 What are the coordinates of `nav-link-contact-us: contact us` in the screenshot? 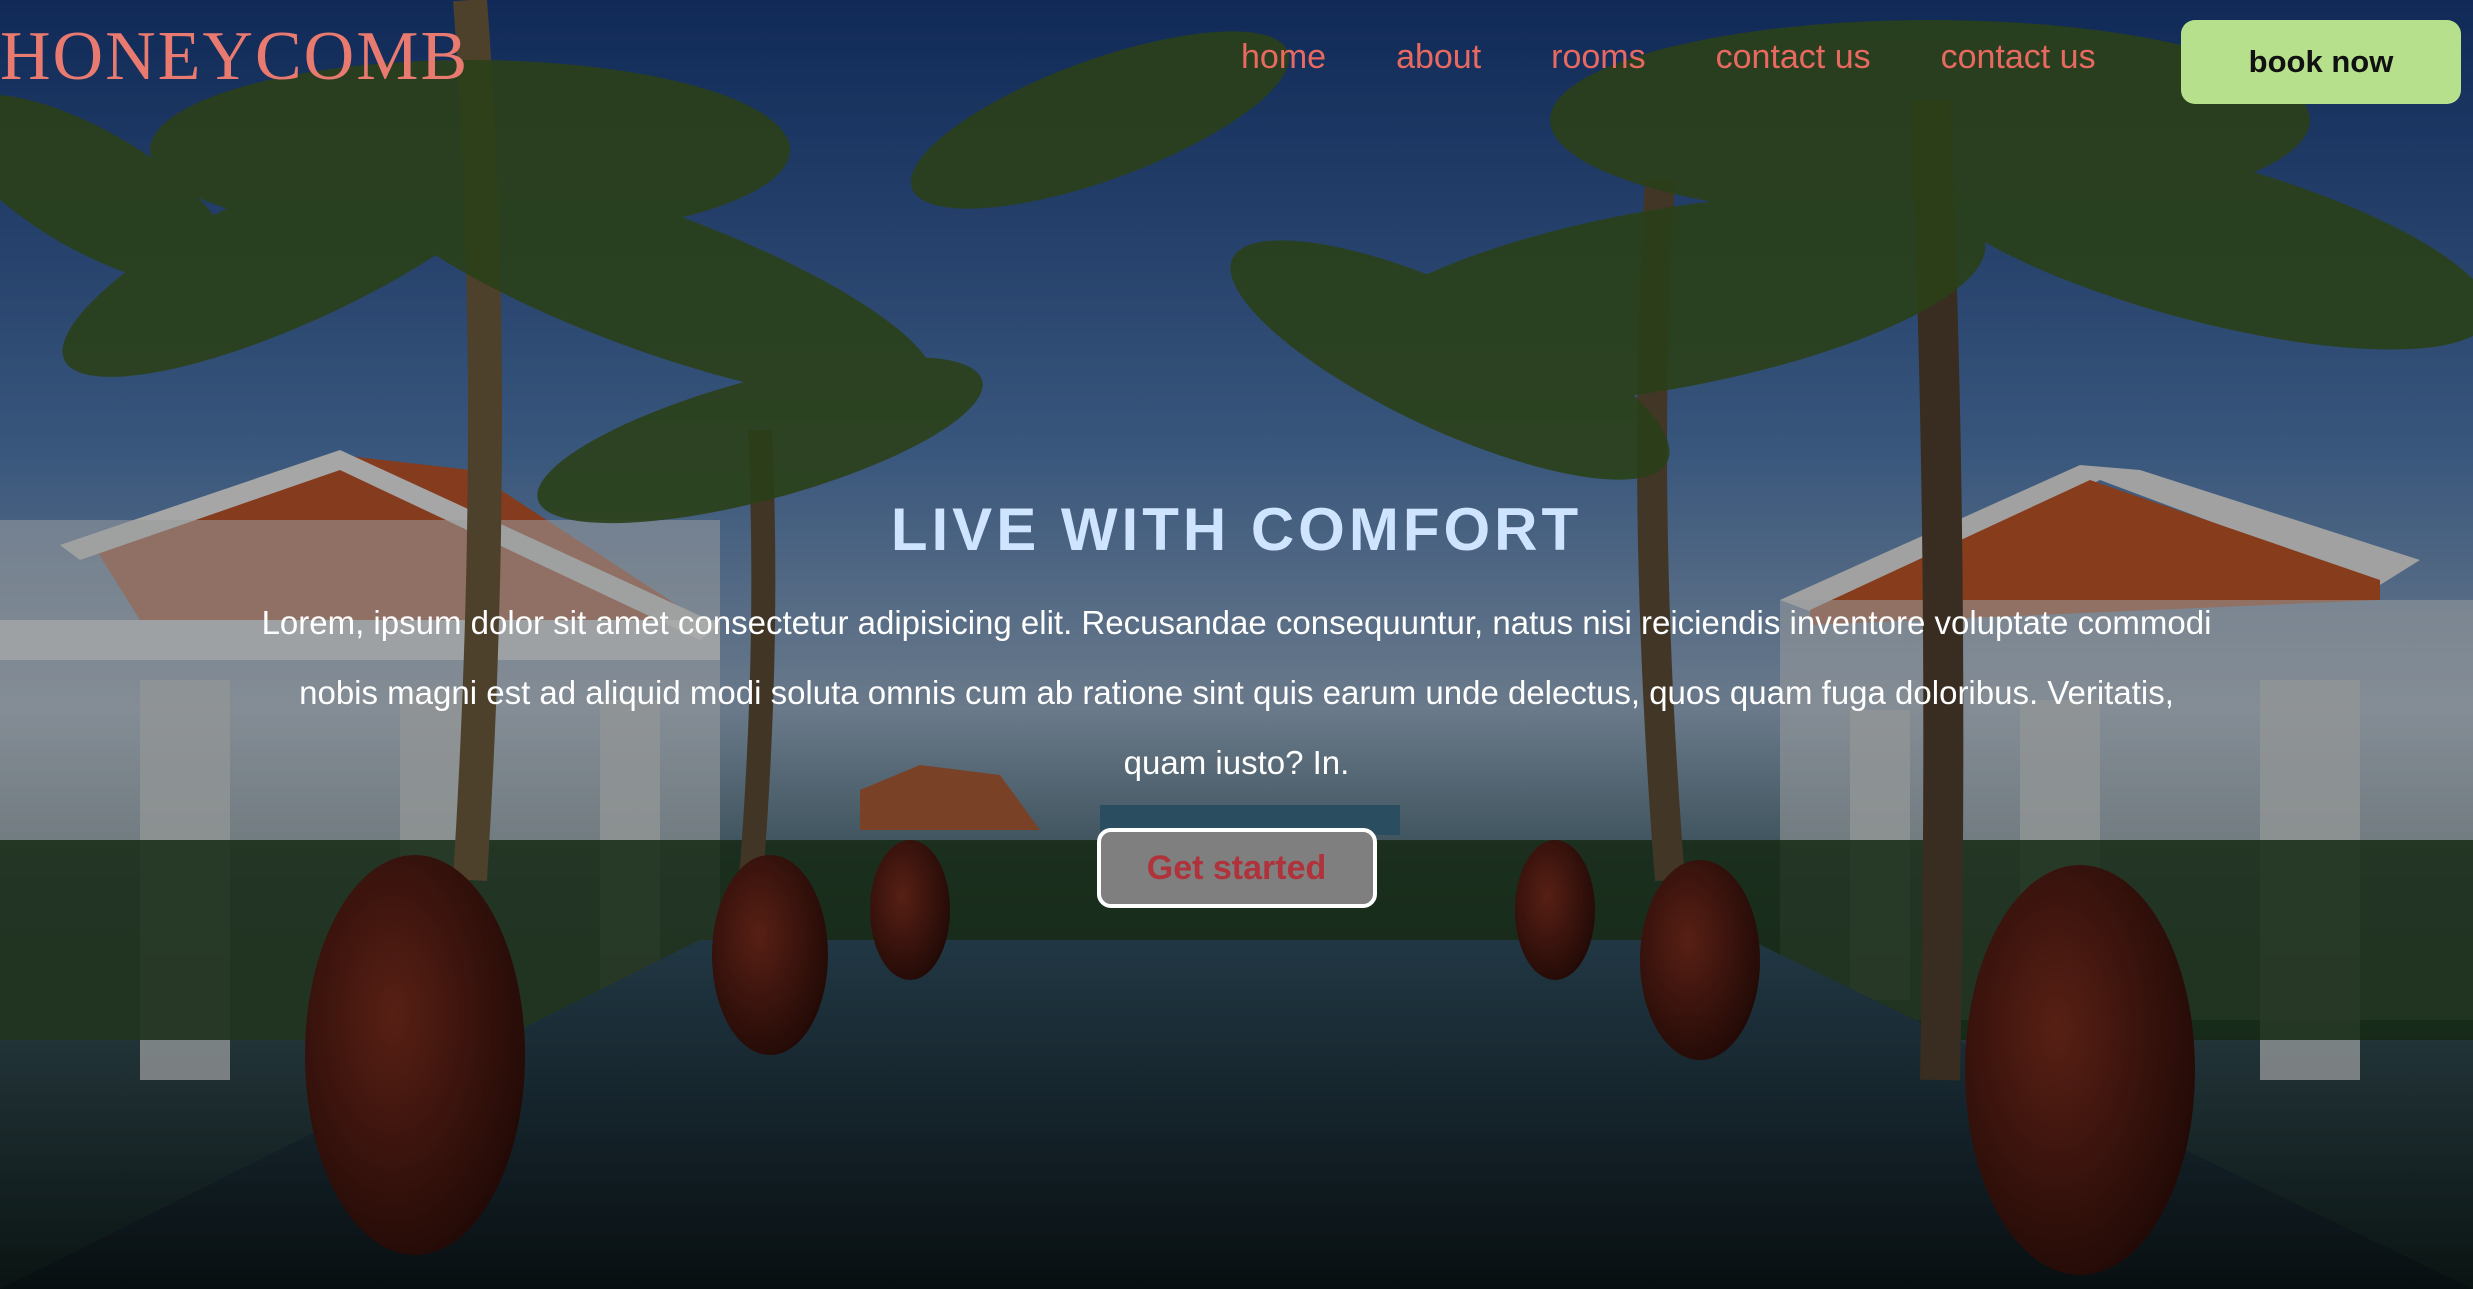 It's located at (1793, 57).